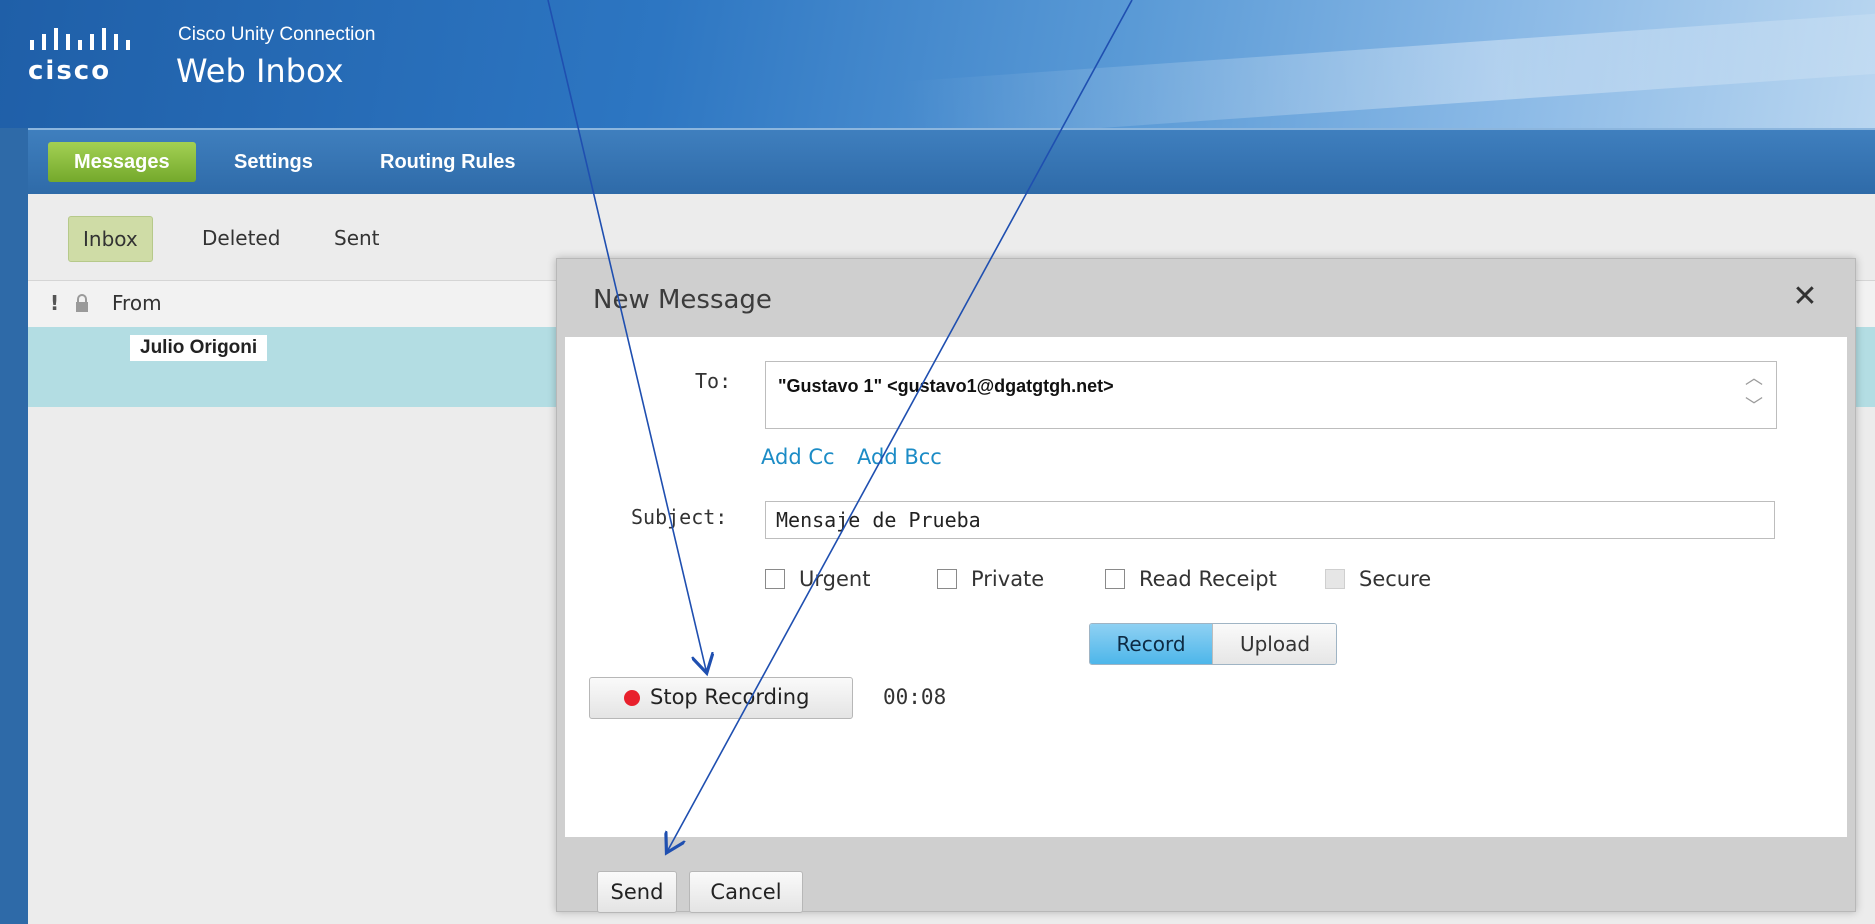 This screenshot has height=924, width=1875. I want to click on header-decoration, so click(1387, 64).